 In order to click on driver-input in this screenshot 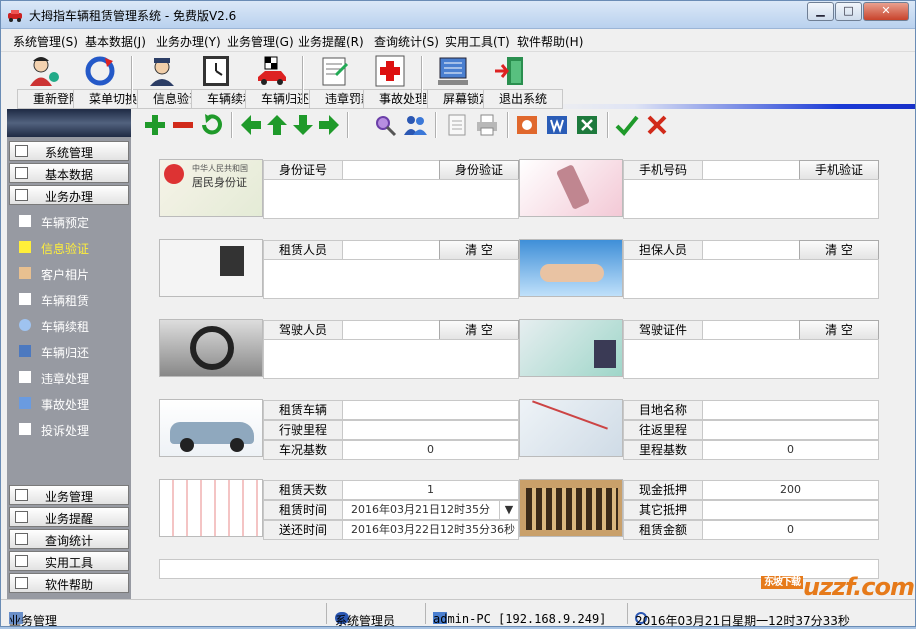, I will do `click(391, 330)`.